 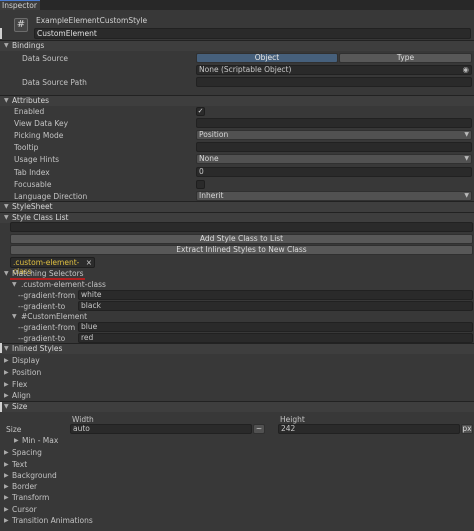 What do you see at coordinates (63, 284) in the screenshot?
I see `selector-name: .custom-element-class` at bounding box center [63, 284].